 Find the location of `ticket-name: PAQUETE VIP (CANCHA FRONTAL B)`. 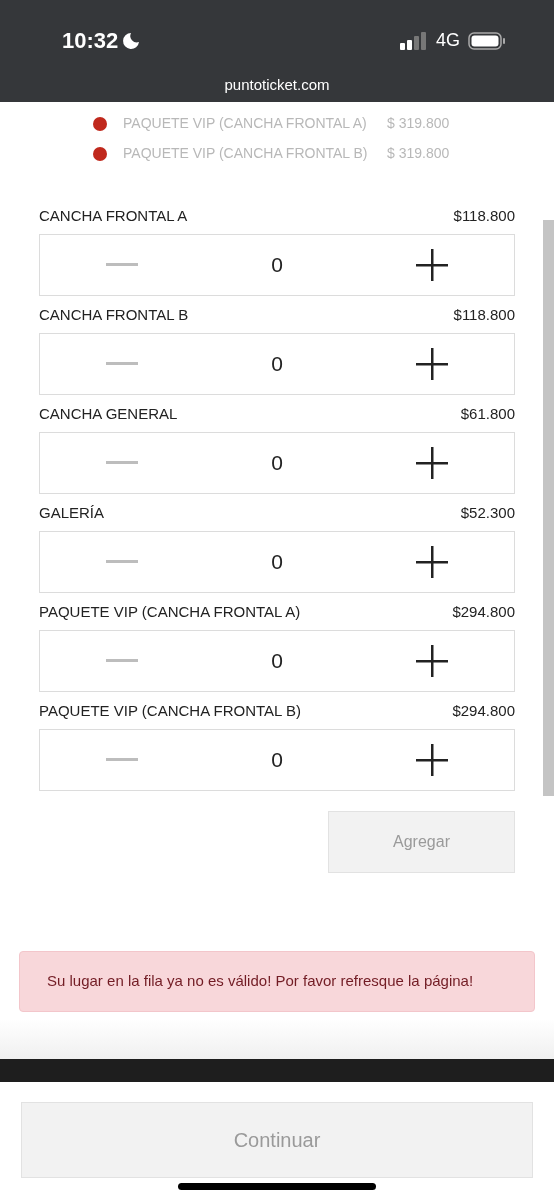

ticket-name: PAQUETE VIP (CANCHA FRONTAL B) is located at coordinates (170, 710).